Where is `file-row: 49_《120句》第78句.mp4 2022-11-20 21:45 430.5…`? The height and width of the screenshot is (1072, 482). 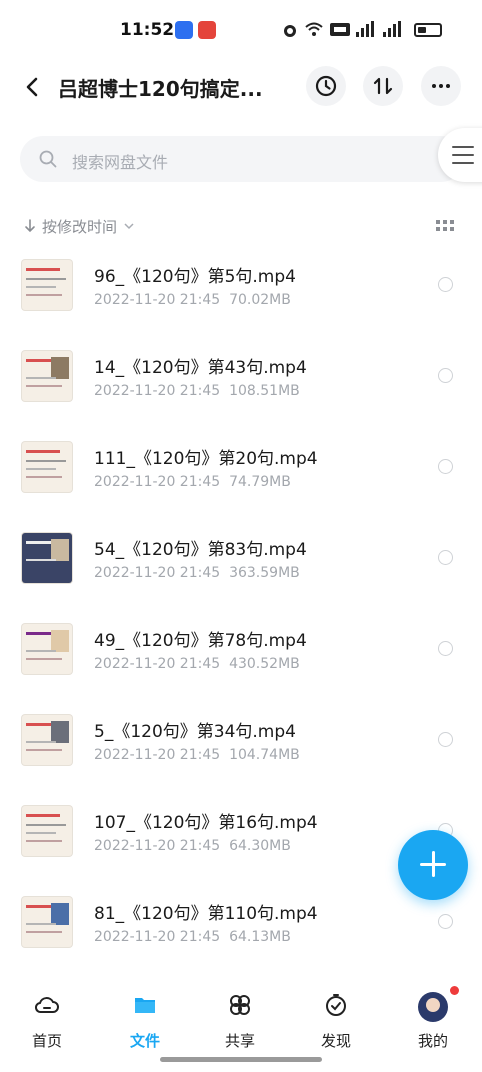
file-row: 49_《120句》第78句.mp4 2022-11-20 21:45 430.5… is located at coordinates (241, 655).